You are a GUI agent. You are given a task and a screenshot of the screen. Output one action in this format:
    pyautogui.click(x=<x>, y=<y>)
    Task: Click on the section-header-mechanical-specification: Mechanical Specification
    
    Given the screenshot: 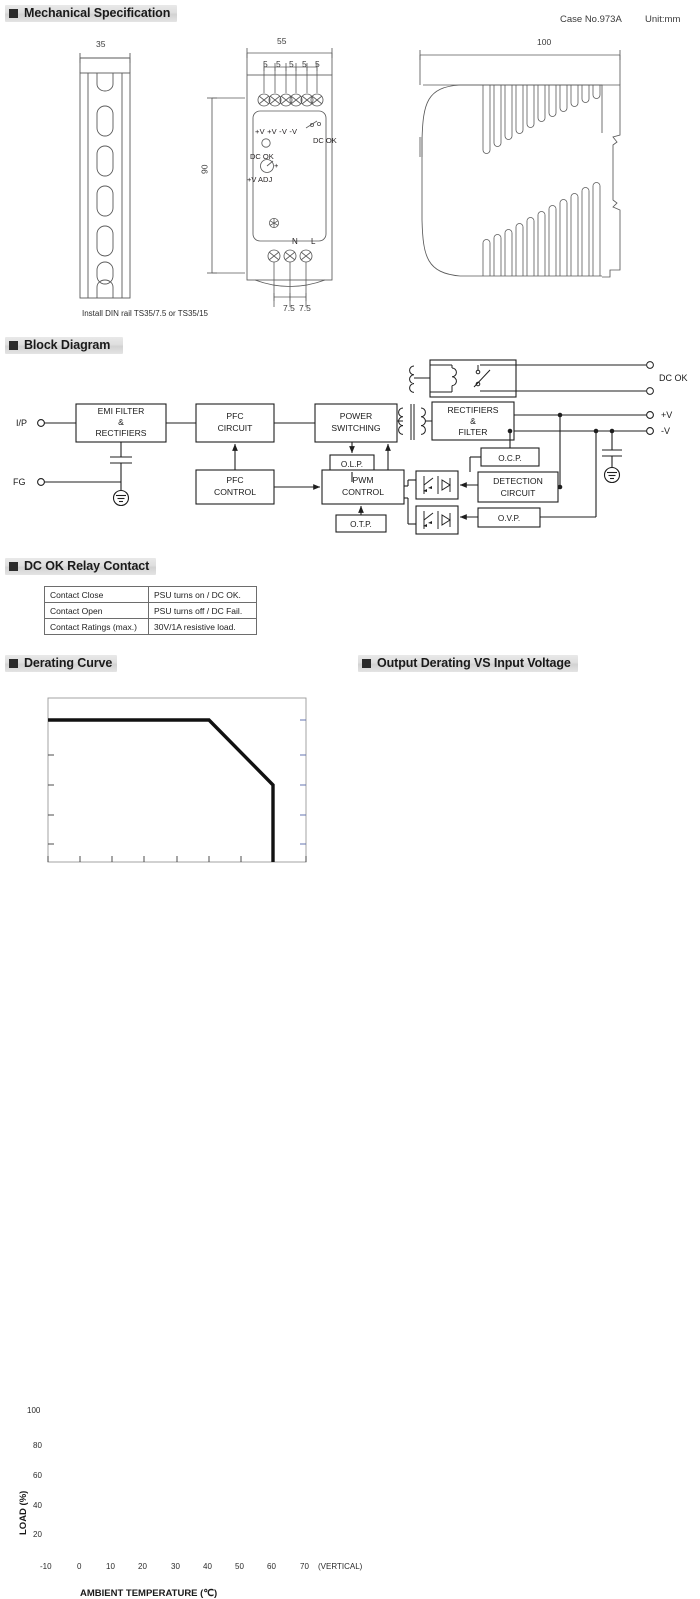 What is the action you would take?
    pyautogui.click(x=91, y=13)
    